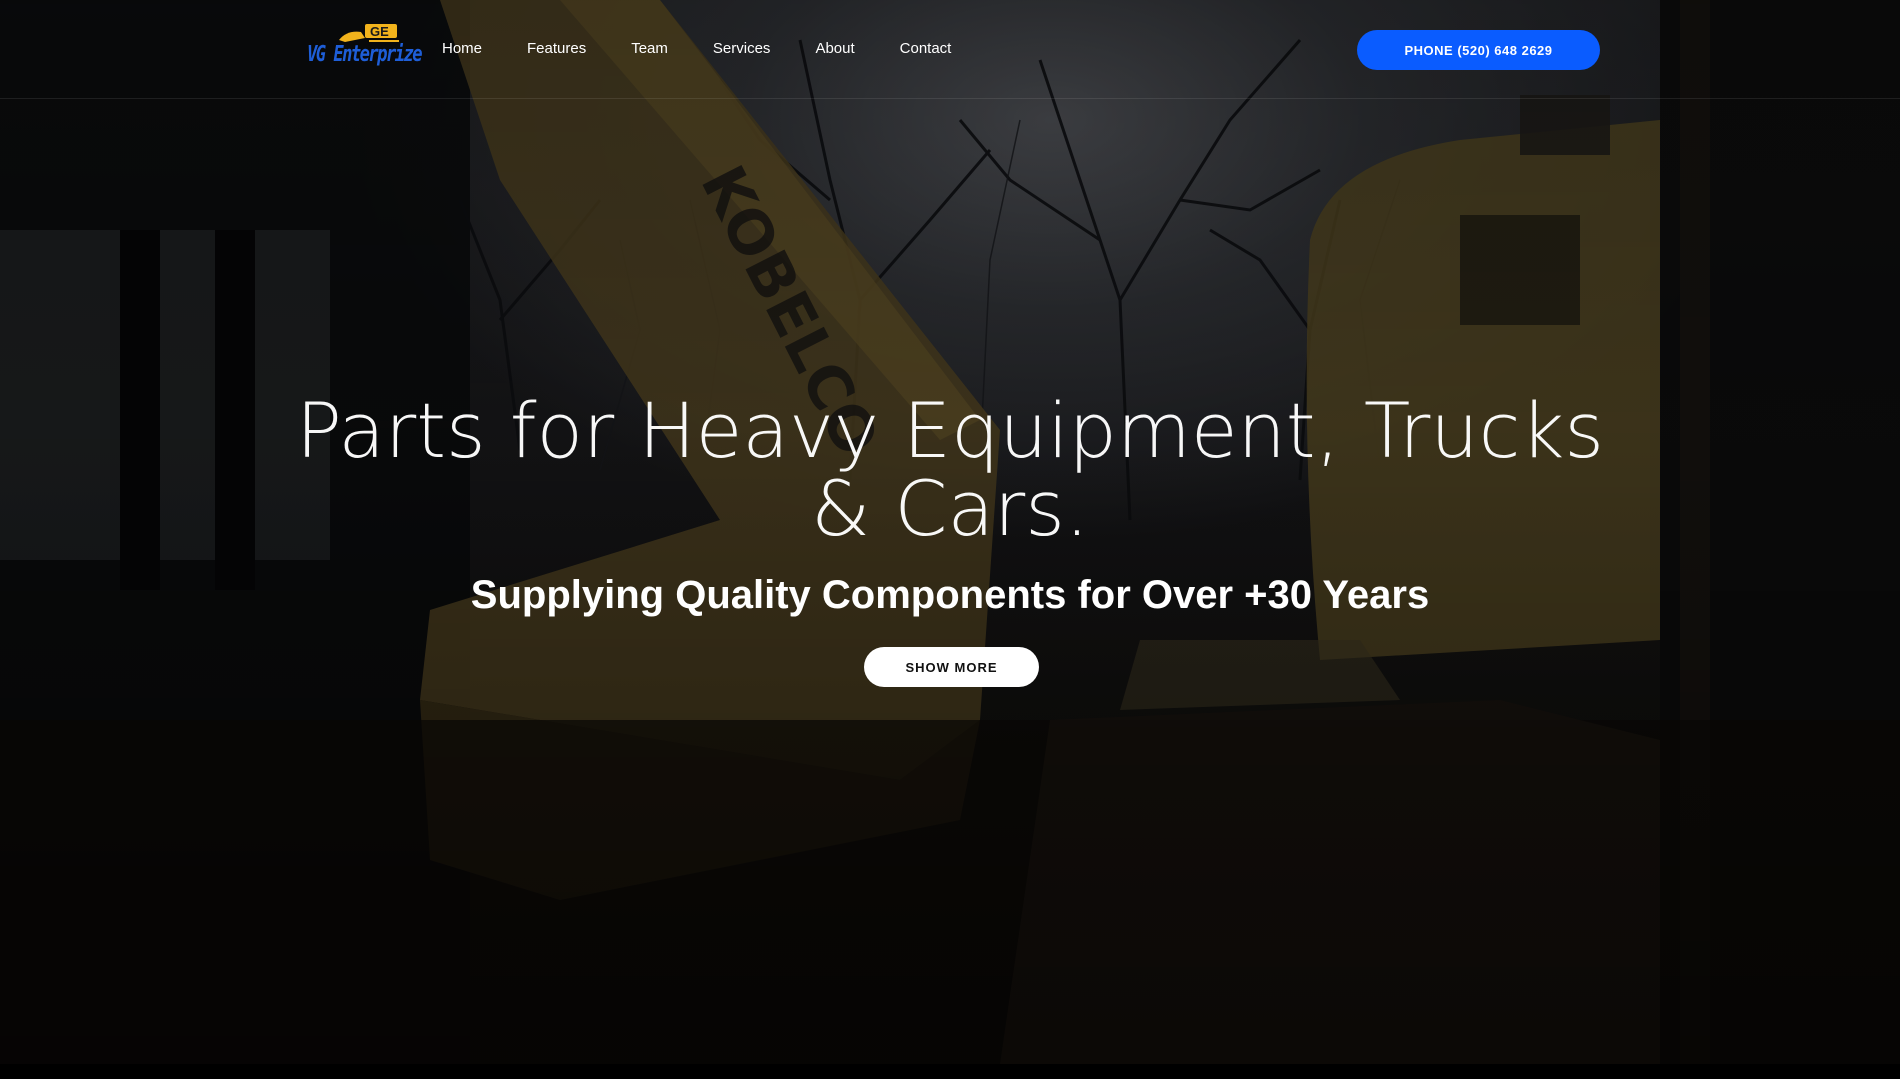  Describe the element at coordinates (462, 49) in the screenshot. I see `nav-home: Home` at that location.